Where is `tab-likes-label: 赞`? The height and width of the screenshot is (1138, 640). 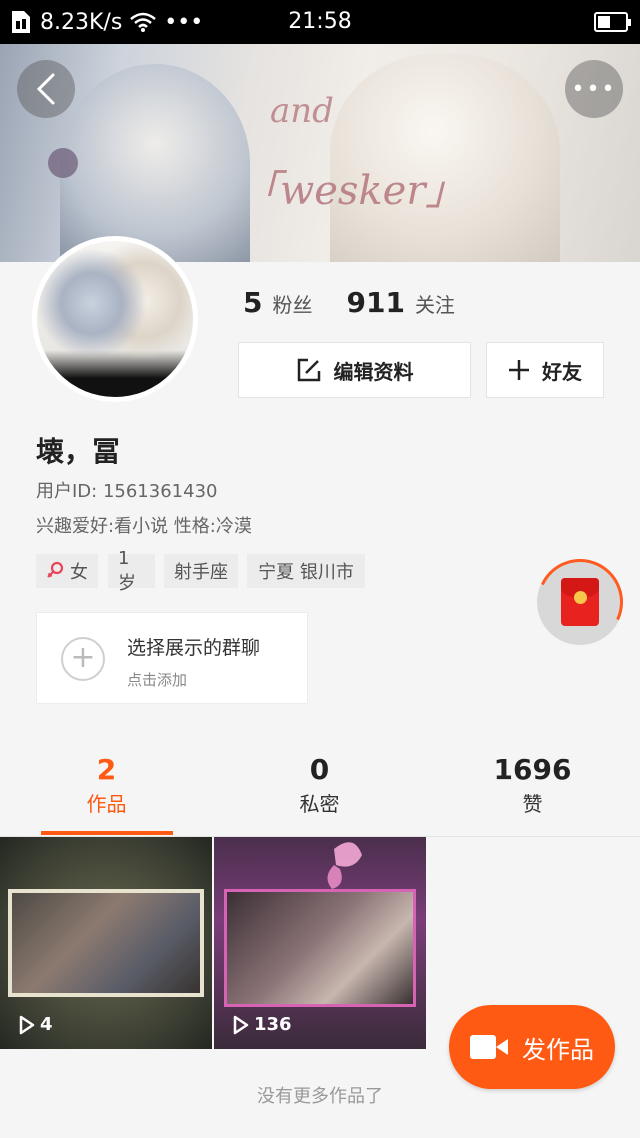 tab-likes-label: 赞 is located at coordinates (532, 804).